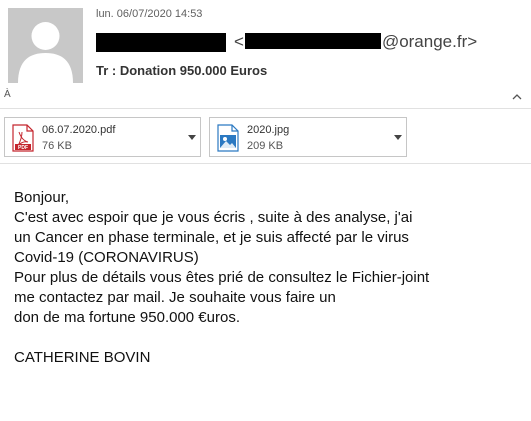  What do you see at coordinates (57, 146) in the screenshot?
I see `attachment-size: 76 KB` at bounding box center [57, 146].